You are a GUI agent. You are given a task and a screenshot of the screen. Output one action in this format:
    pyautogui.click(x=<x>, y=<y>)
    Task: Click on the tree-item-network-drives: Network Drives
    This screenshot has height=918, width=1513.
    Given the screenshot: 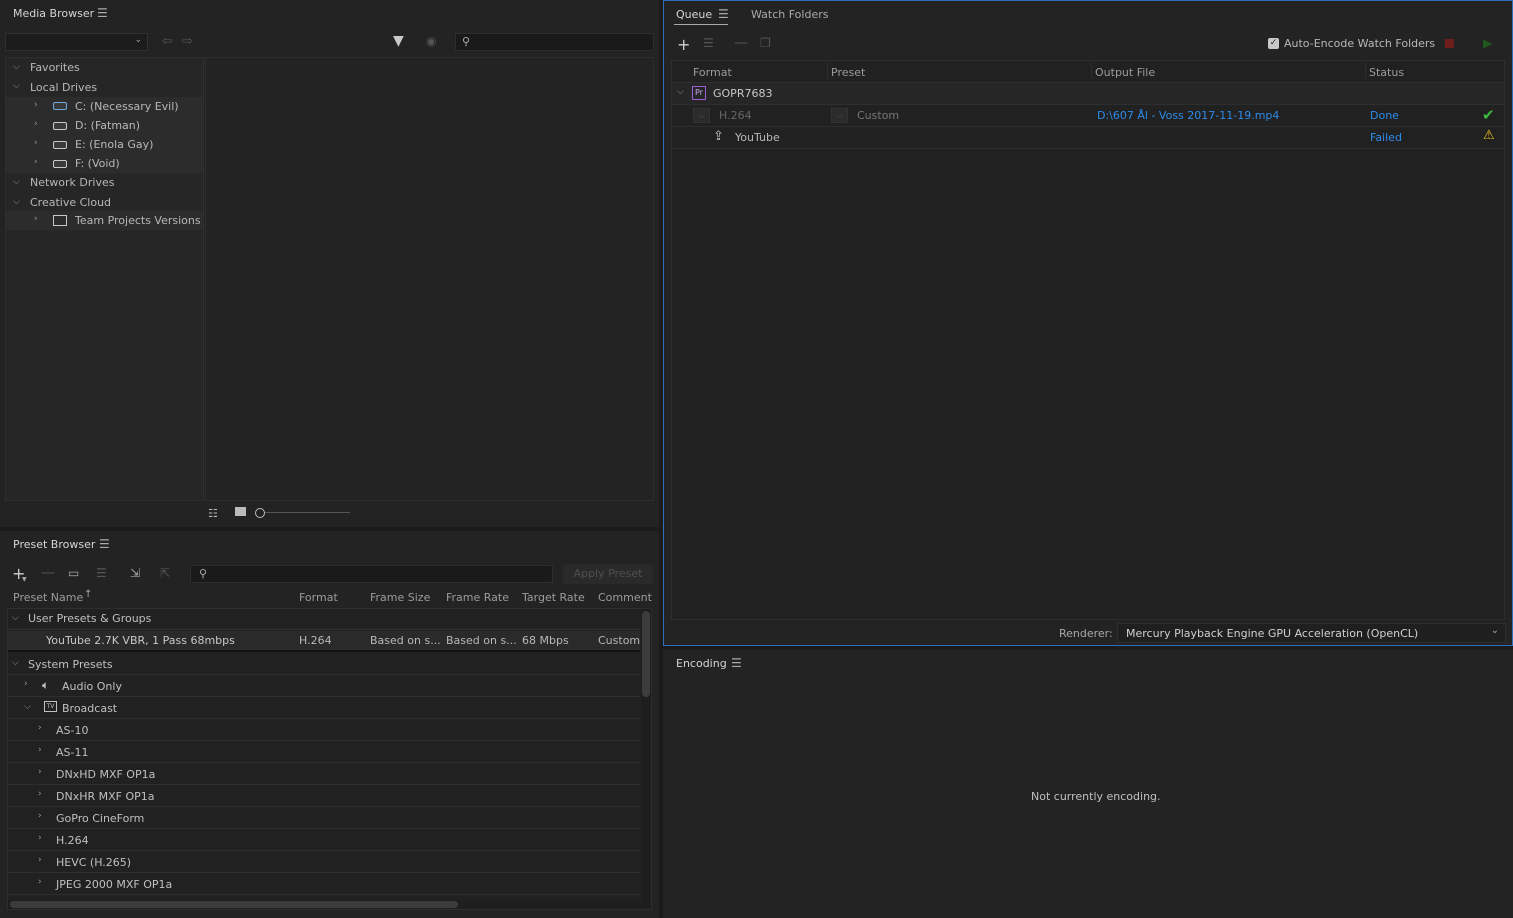 What is the action you would take?
    pyautogui.click(x=72, y=182)
    